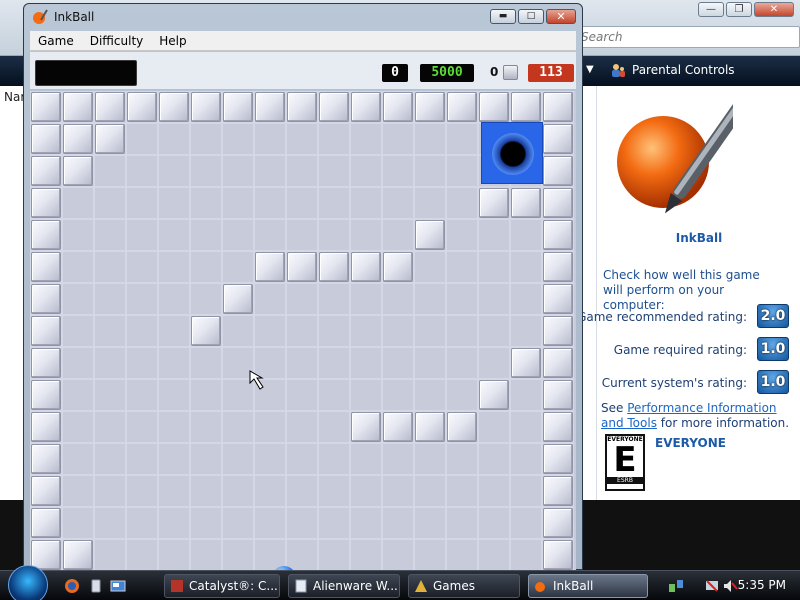 This screenshot has width=800, height=600. Describe the element at coordinates (540, 587) in the screenshot. I see `inkball-icon` at that location.